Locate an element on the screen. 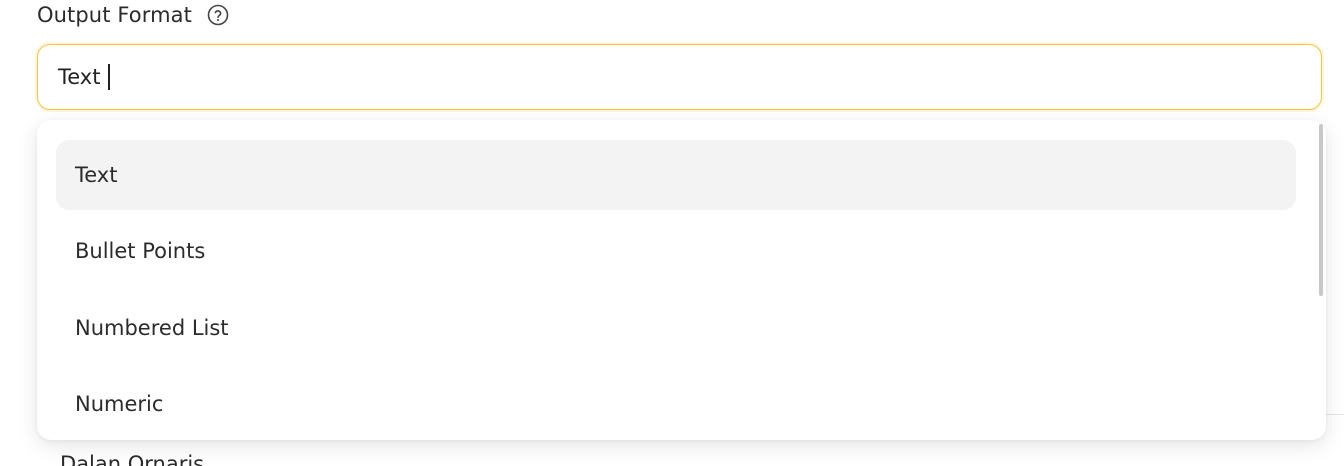 This screenshot has height=466, width=1344. output-format-label: Output Format is located at coordinates (114, 15).